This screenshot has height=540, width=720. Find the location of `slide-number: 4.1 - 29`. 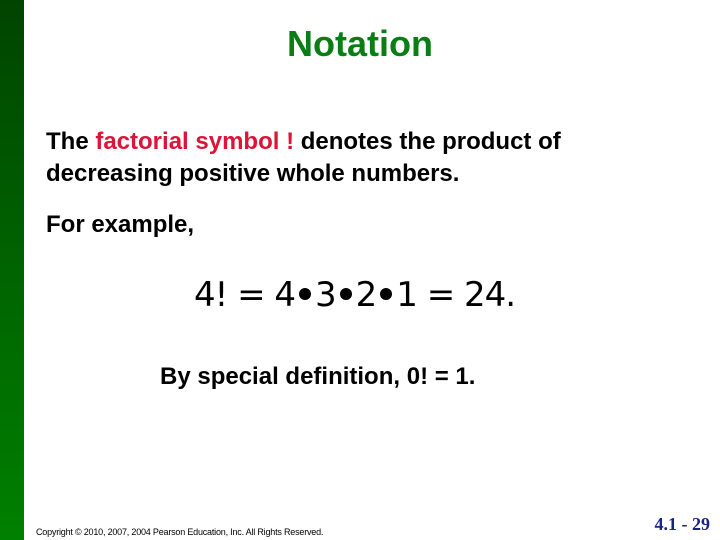

slide-number: 4.1 - 29 is located at coordinates (682, 524).